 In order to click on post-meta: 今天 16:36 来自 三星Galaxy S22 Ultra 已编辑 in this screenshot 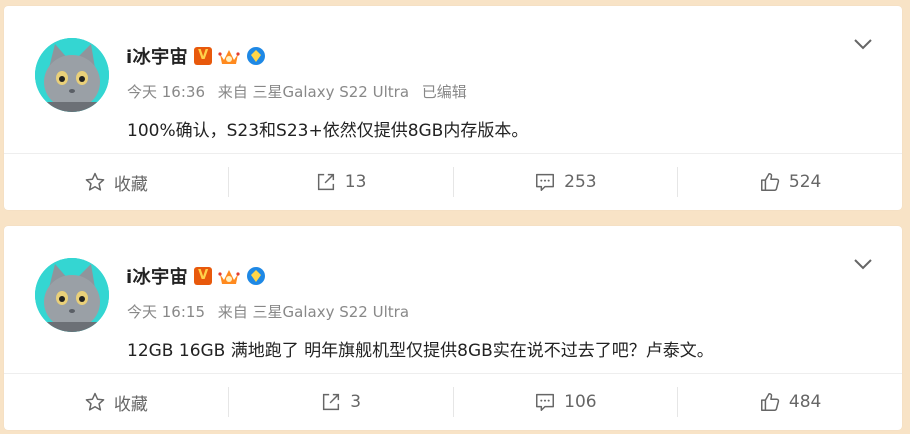, I will do `click(301, 91)`.